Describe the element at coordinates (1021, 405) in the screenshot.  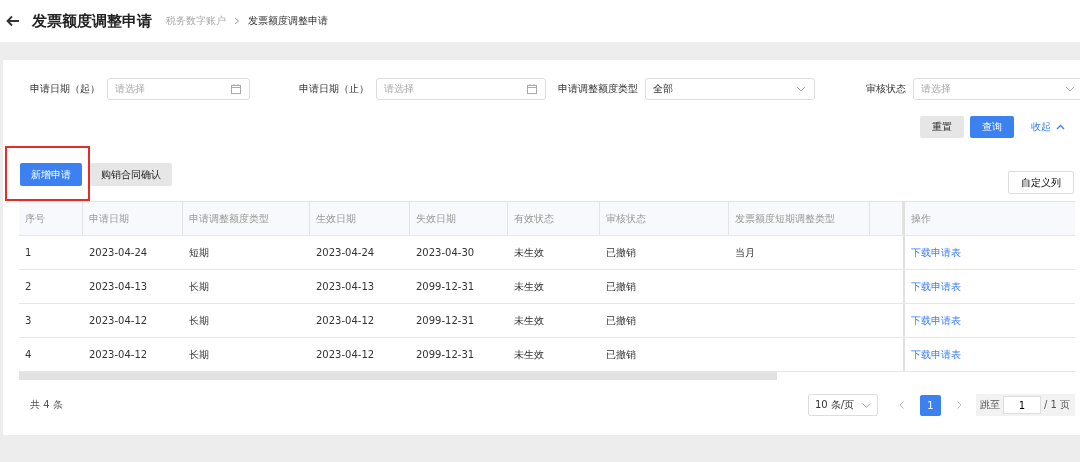
I see `page-jump-field: 1` at that location.